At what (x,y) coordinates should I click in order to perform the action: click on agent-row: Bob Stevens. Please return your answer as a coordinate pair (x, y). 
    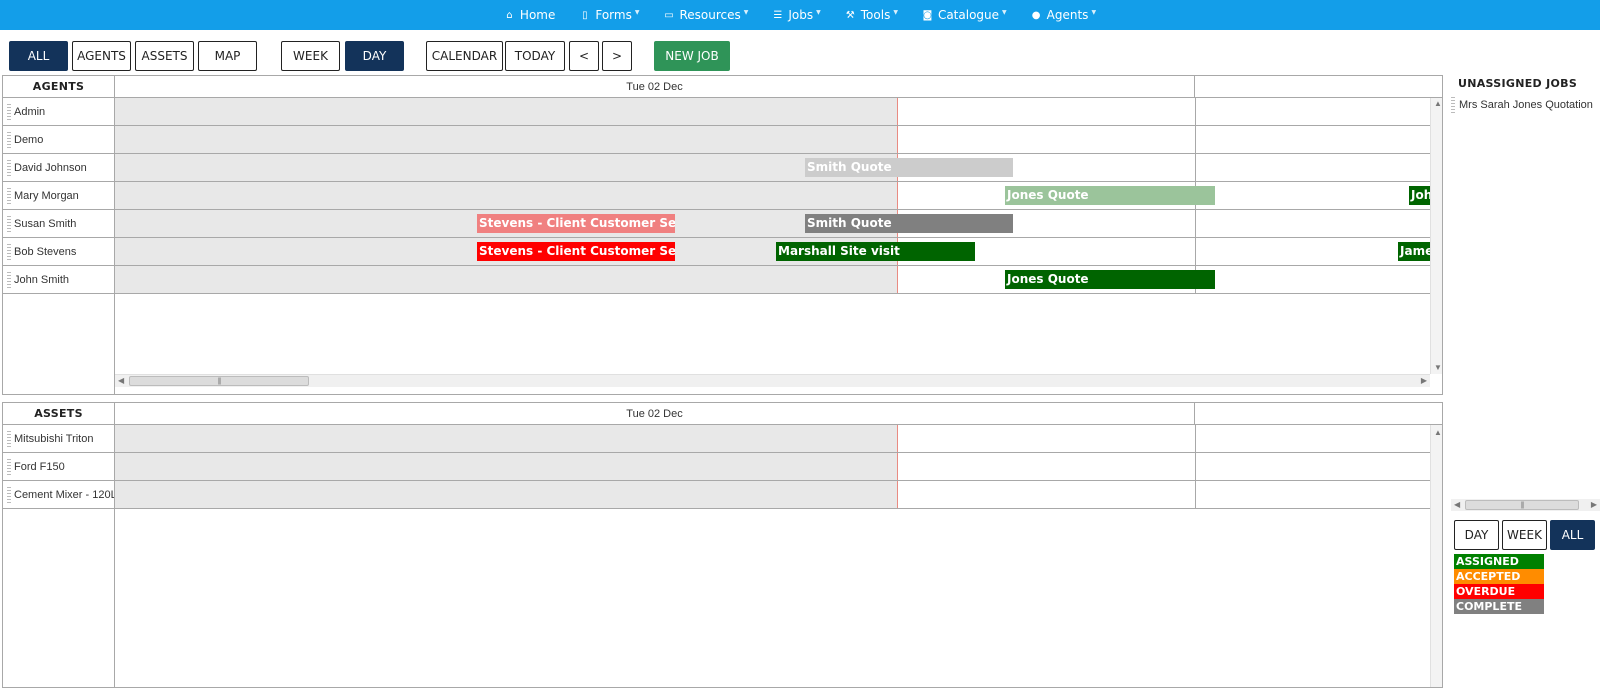
    Looking at the image, I should click on (58, 252).